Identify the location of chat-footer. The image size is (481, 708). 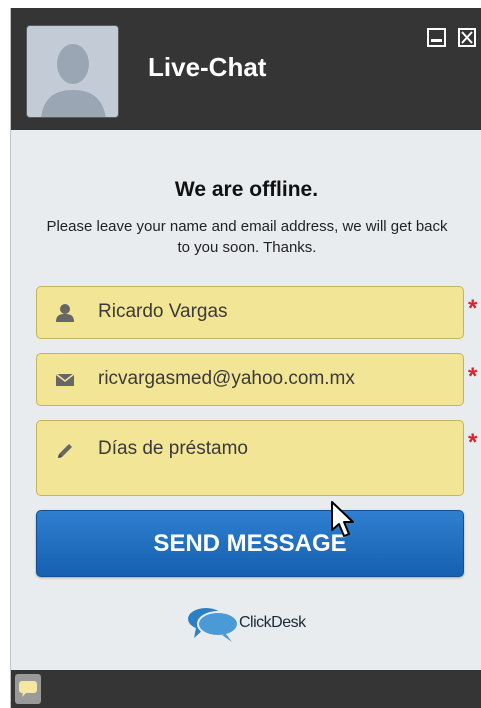
(246, 689).